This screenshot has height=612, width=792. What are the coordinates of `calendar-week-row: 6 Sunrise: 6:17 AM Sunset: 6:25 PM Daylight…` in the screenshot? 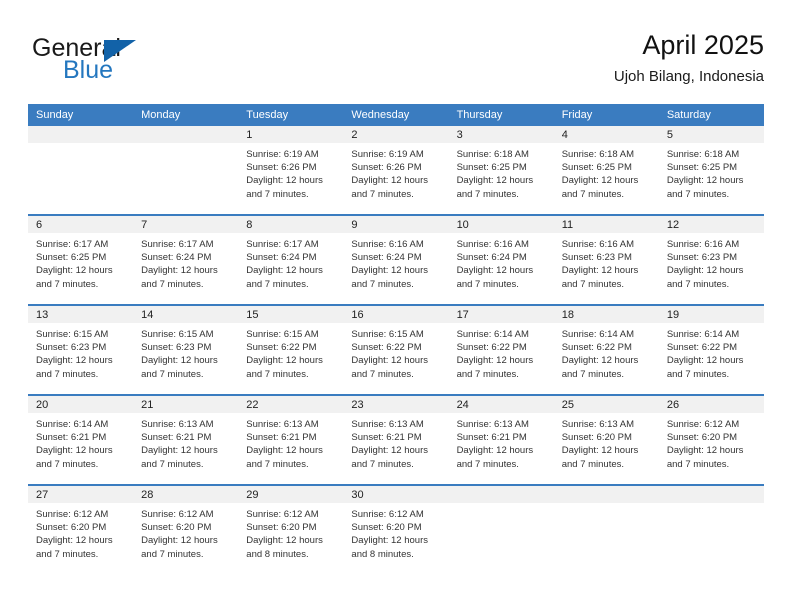 It's located at (396, 259).